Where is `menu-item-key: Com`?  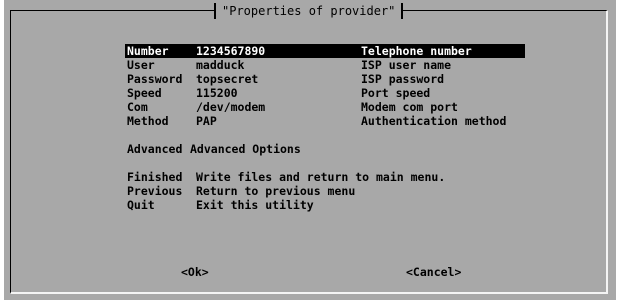
menu-item-key: Com is located at coordinates (137, 107).